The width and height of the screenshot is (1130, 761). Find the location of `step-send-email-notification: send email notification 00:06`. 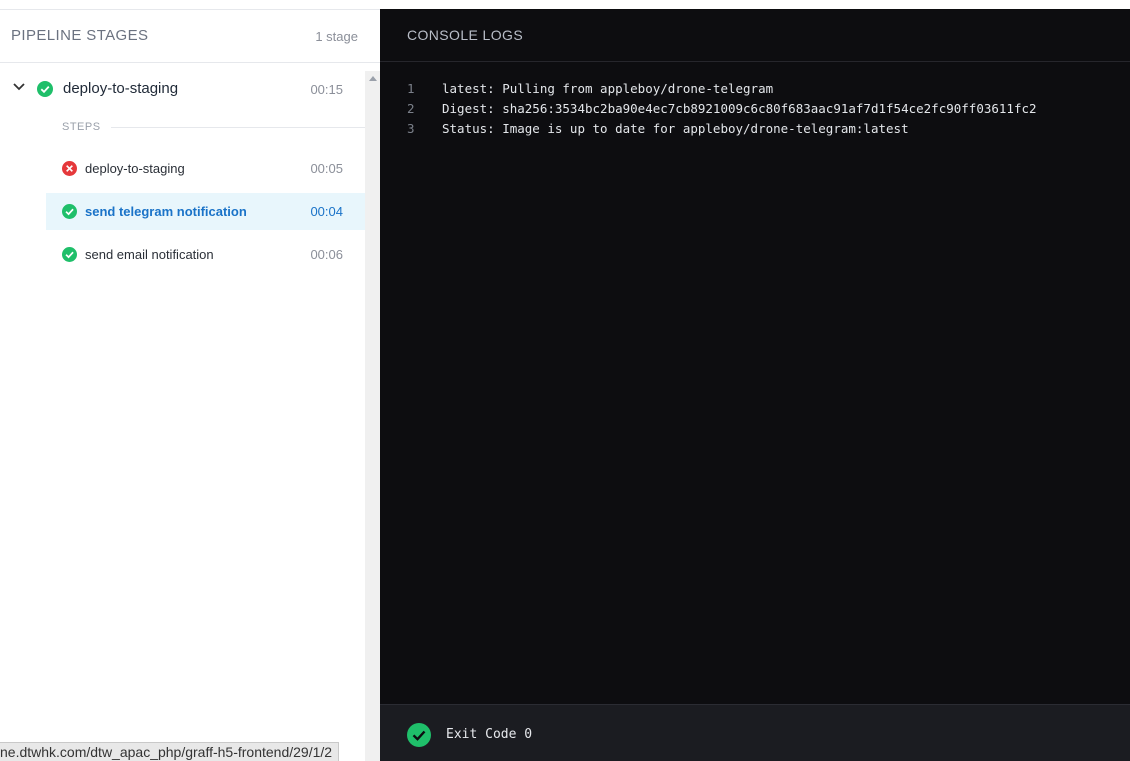

step-send-email-notification: send email notification 00:06 is located at coordinates (205, 254).